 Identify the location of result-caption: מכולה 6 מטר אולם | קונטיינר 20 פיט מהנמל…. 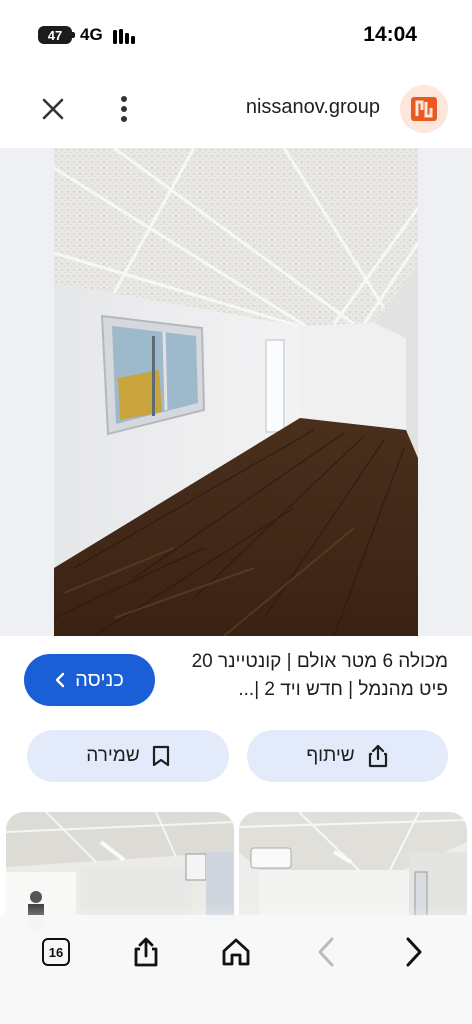
(313, 676).